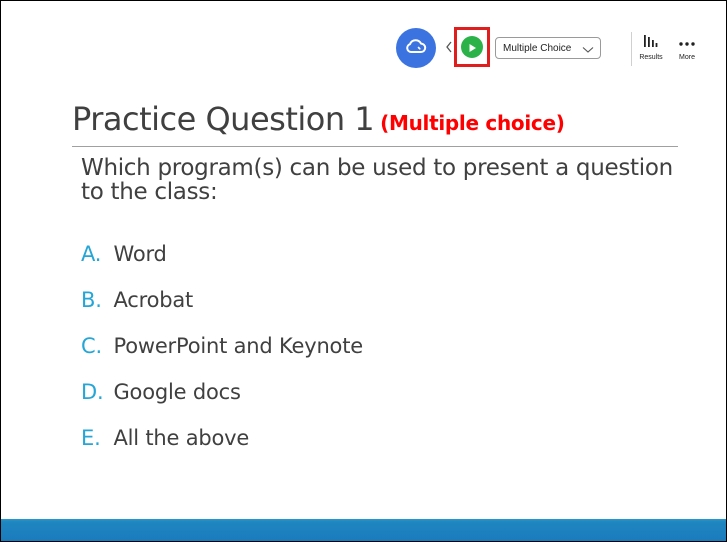 The image size is (727, 542). I want to click on title-text: Practice Question 1, so click(223, 119).